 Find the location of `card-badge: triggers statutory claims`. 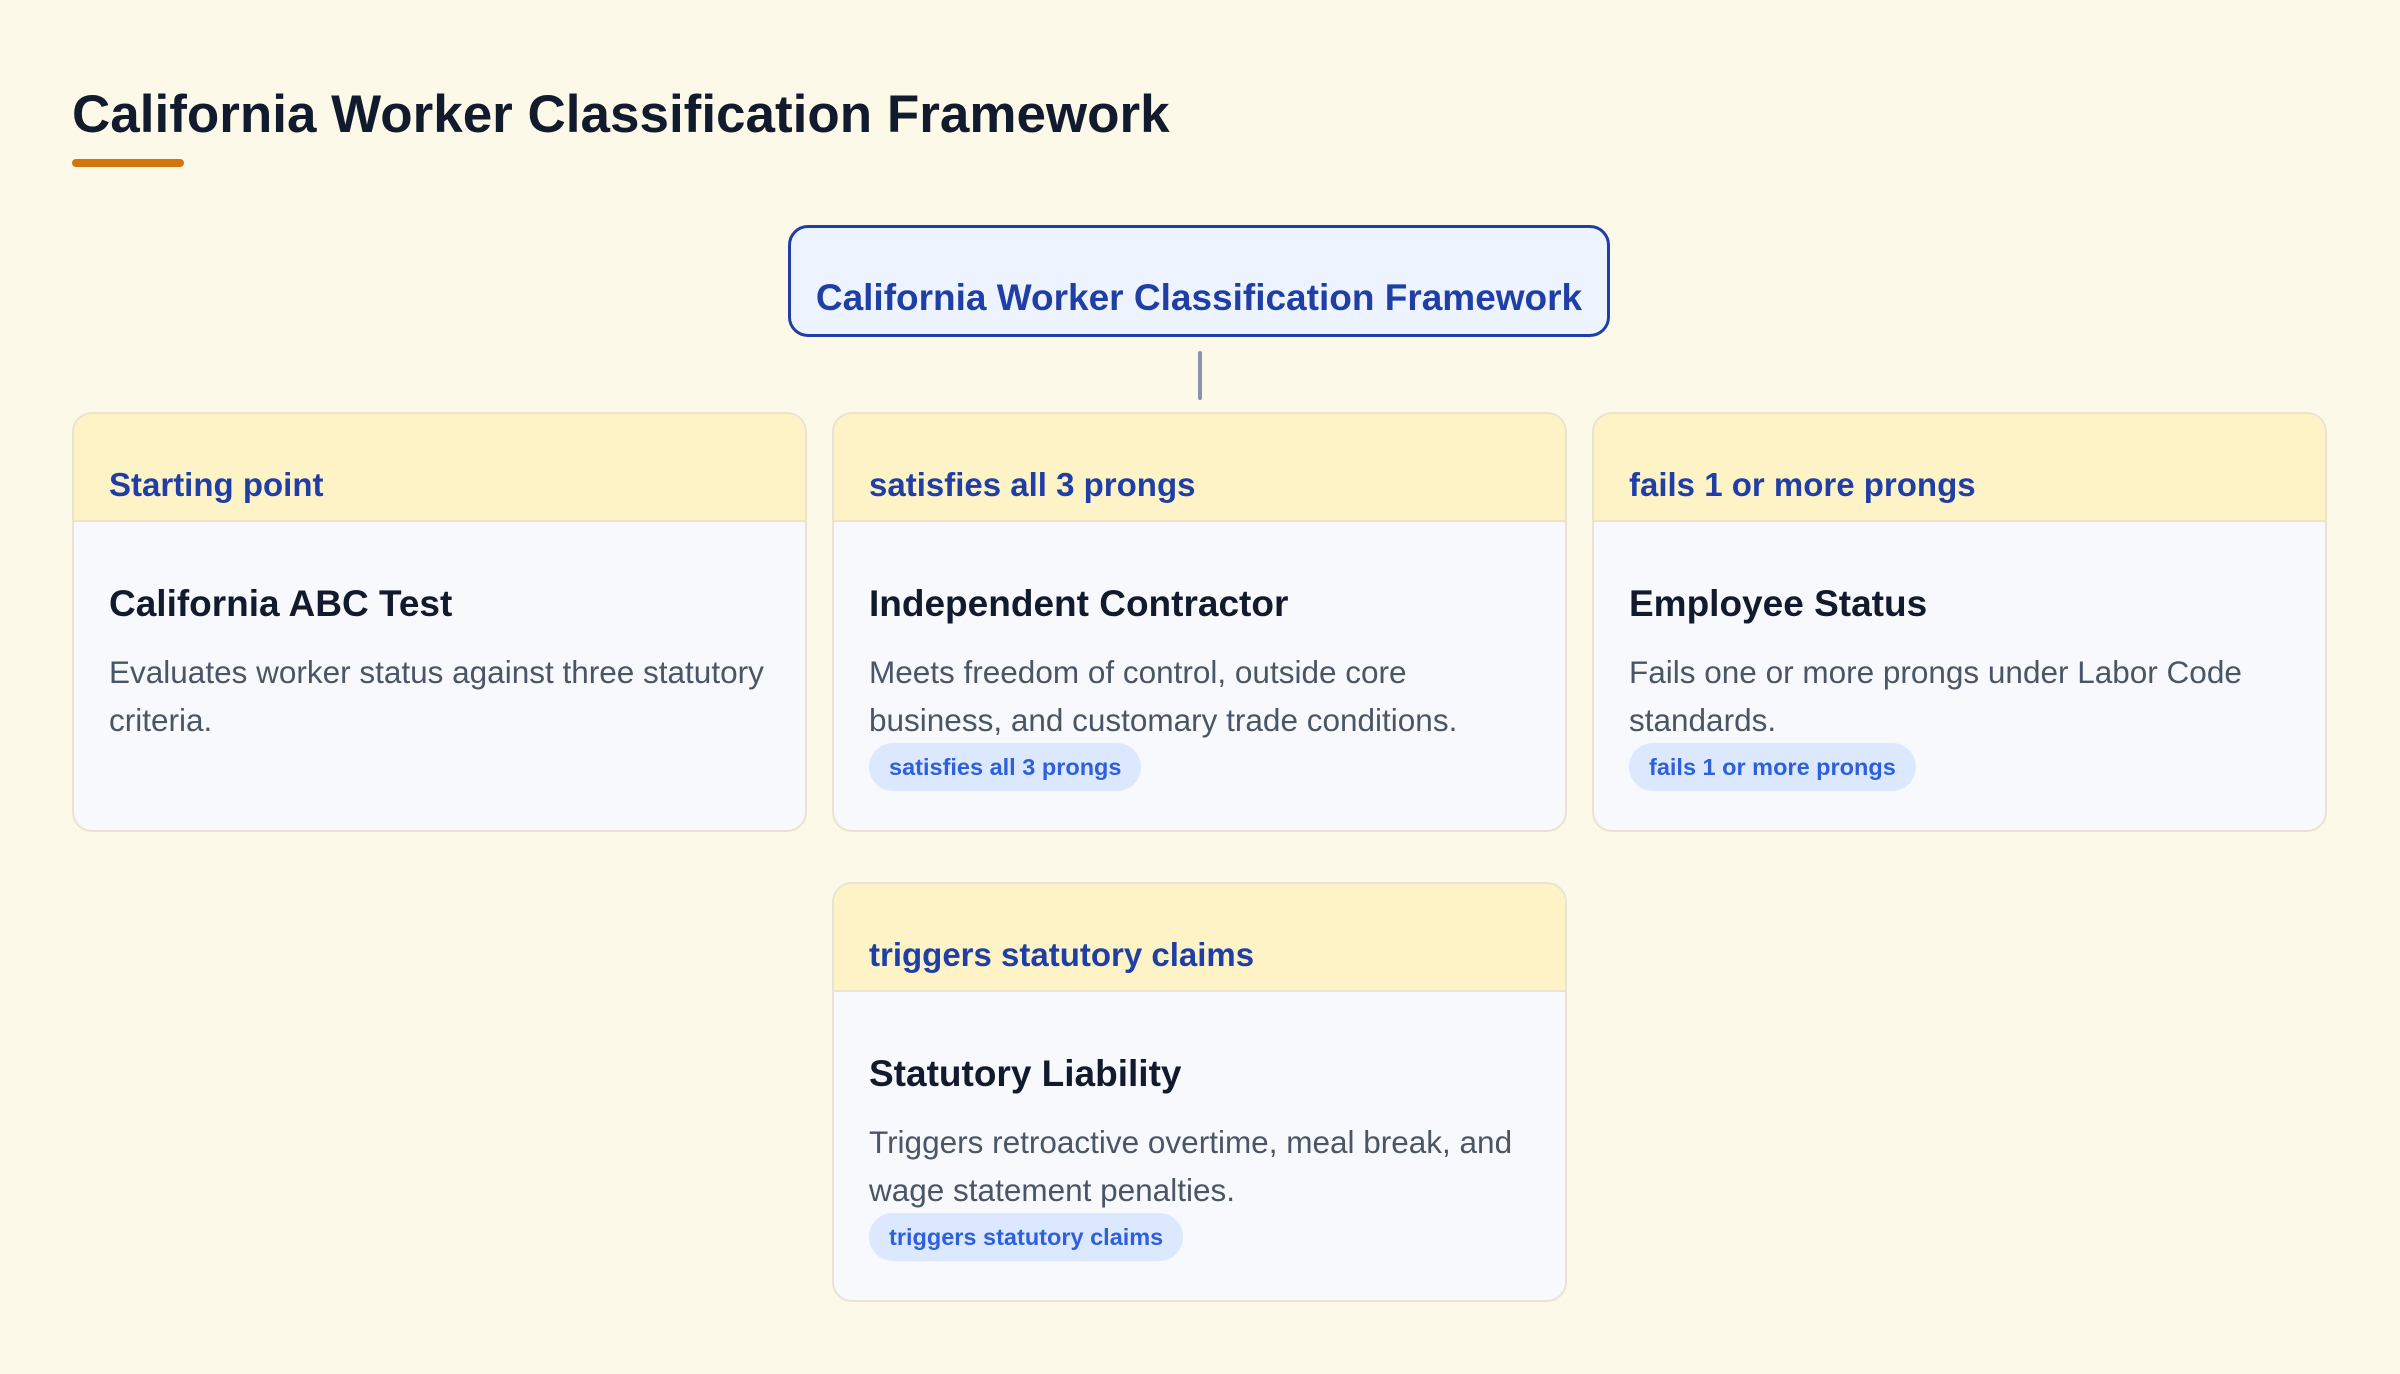

card-badge: triggers statutory claims is located at coordinates (1026, 1237).